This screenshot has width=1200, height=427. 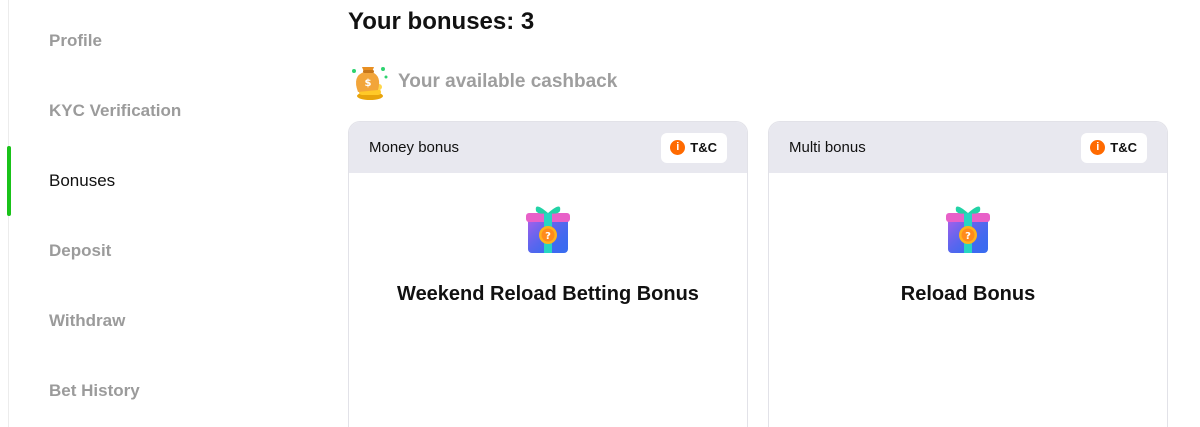 What do you see at coordinates (82, 181) in the screenshot?
I see `sidebar-item-bonuses: Bonuses` at bounding box center [82, 181].